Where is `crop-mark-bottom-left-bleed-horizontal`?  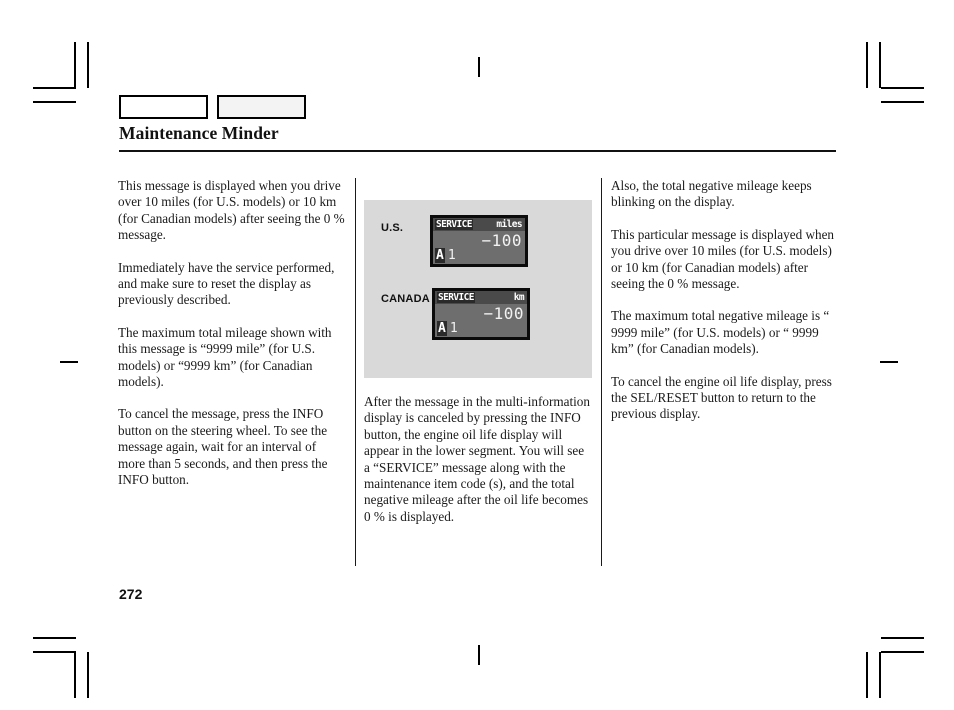 crop-mark-bottom-left-bleed-horizontal is located at coordinates (54, 638).